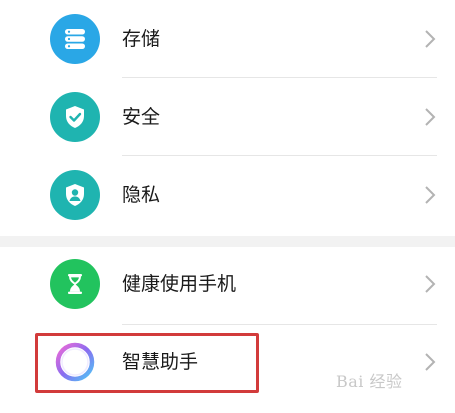 Image resolution: width=455 pixels, height=413 pixels. What do you see at coordinates (75, 284) in the screenshot?
I see `hourglass-icon` at bounding box center [75, 284].